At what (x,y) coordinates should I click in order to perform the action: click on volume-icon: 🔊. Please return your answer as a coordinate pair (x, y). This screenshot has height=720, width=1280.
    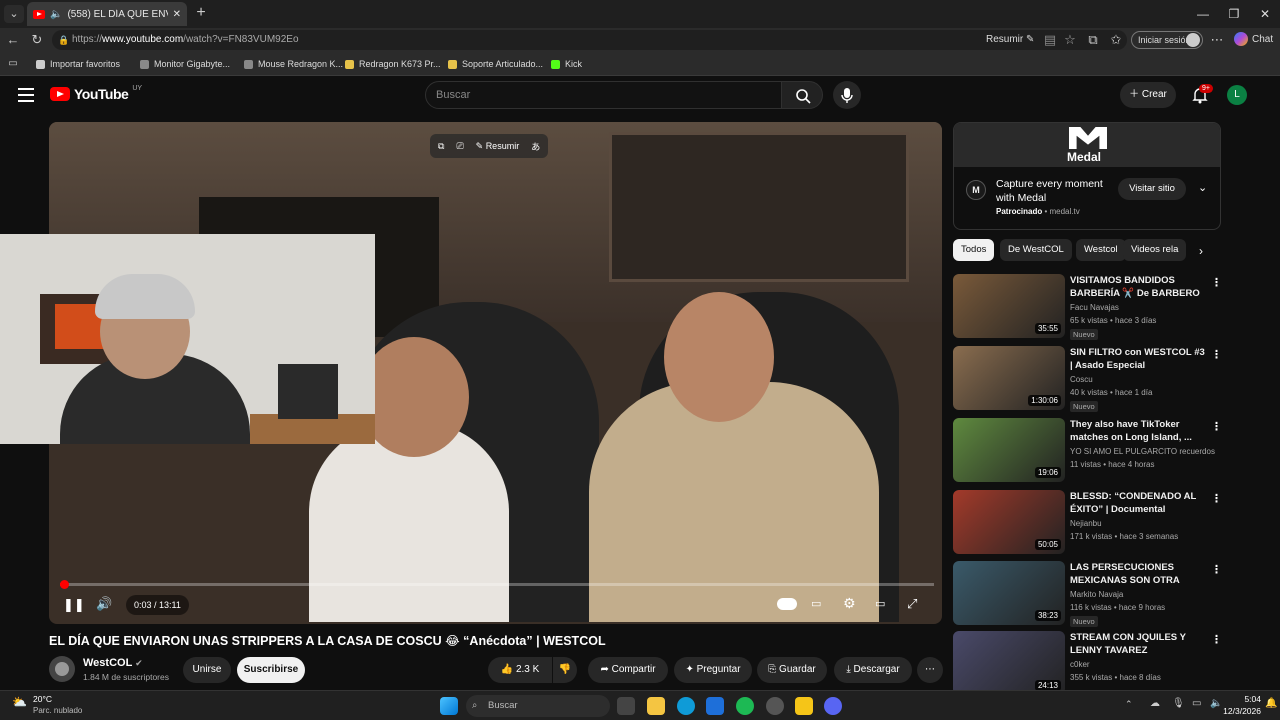
    Looking at the image, I should click on (104, 604).